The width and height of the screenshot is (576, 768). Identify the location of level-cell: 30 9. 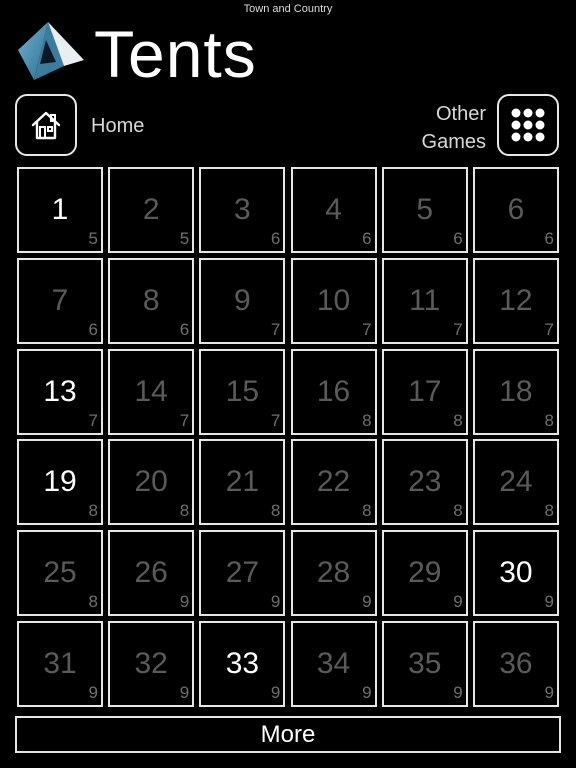
(515, 573).